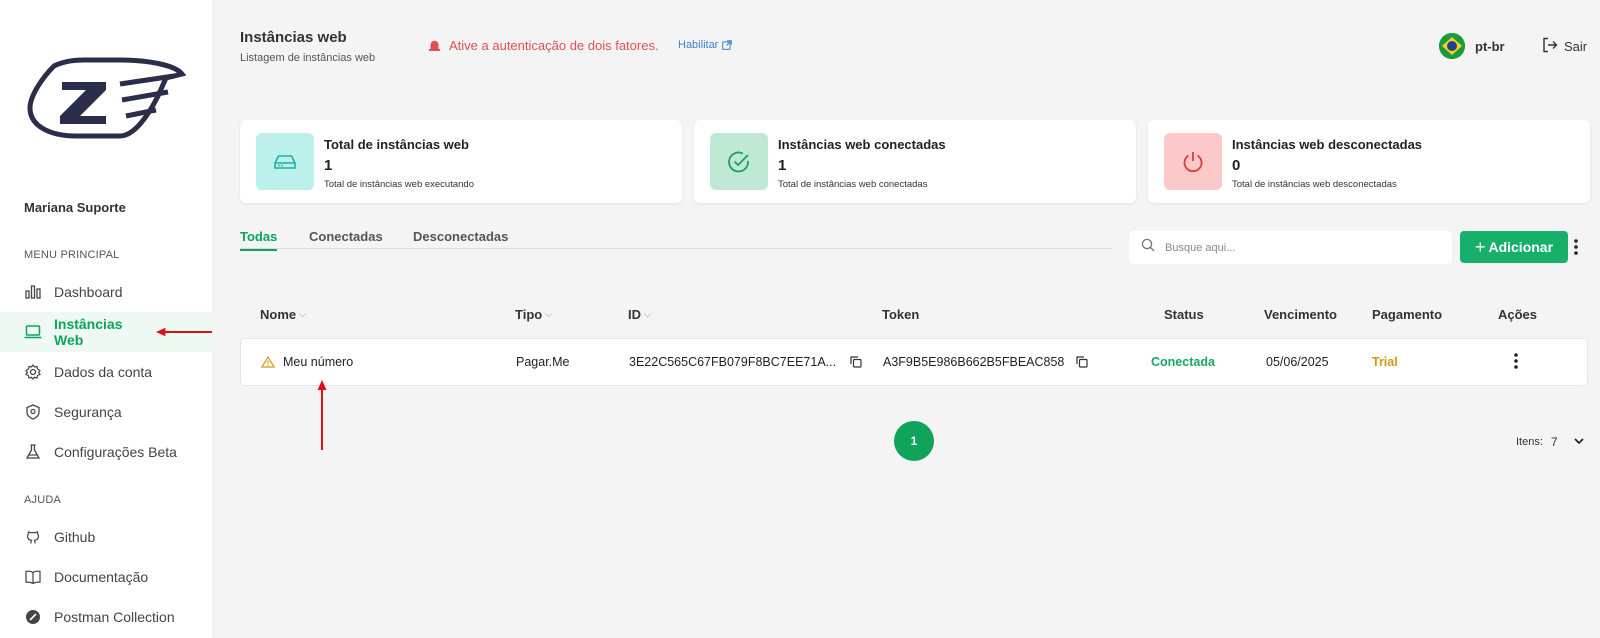  I want to click on github-icon, so click(33, 537).